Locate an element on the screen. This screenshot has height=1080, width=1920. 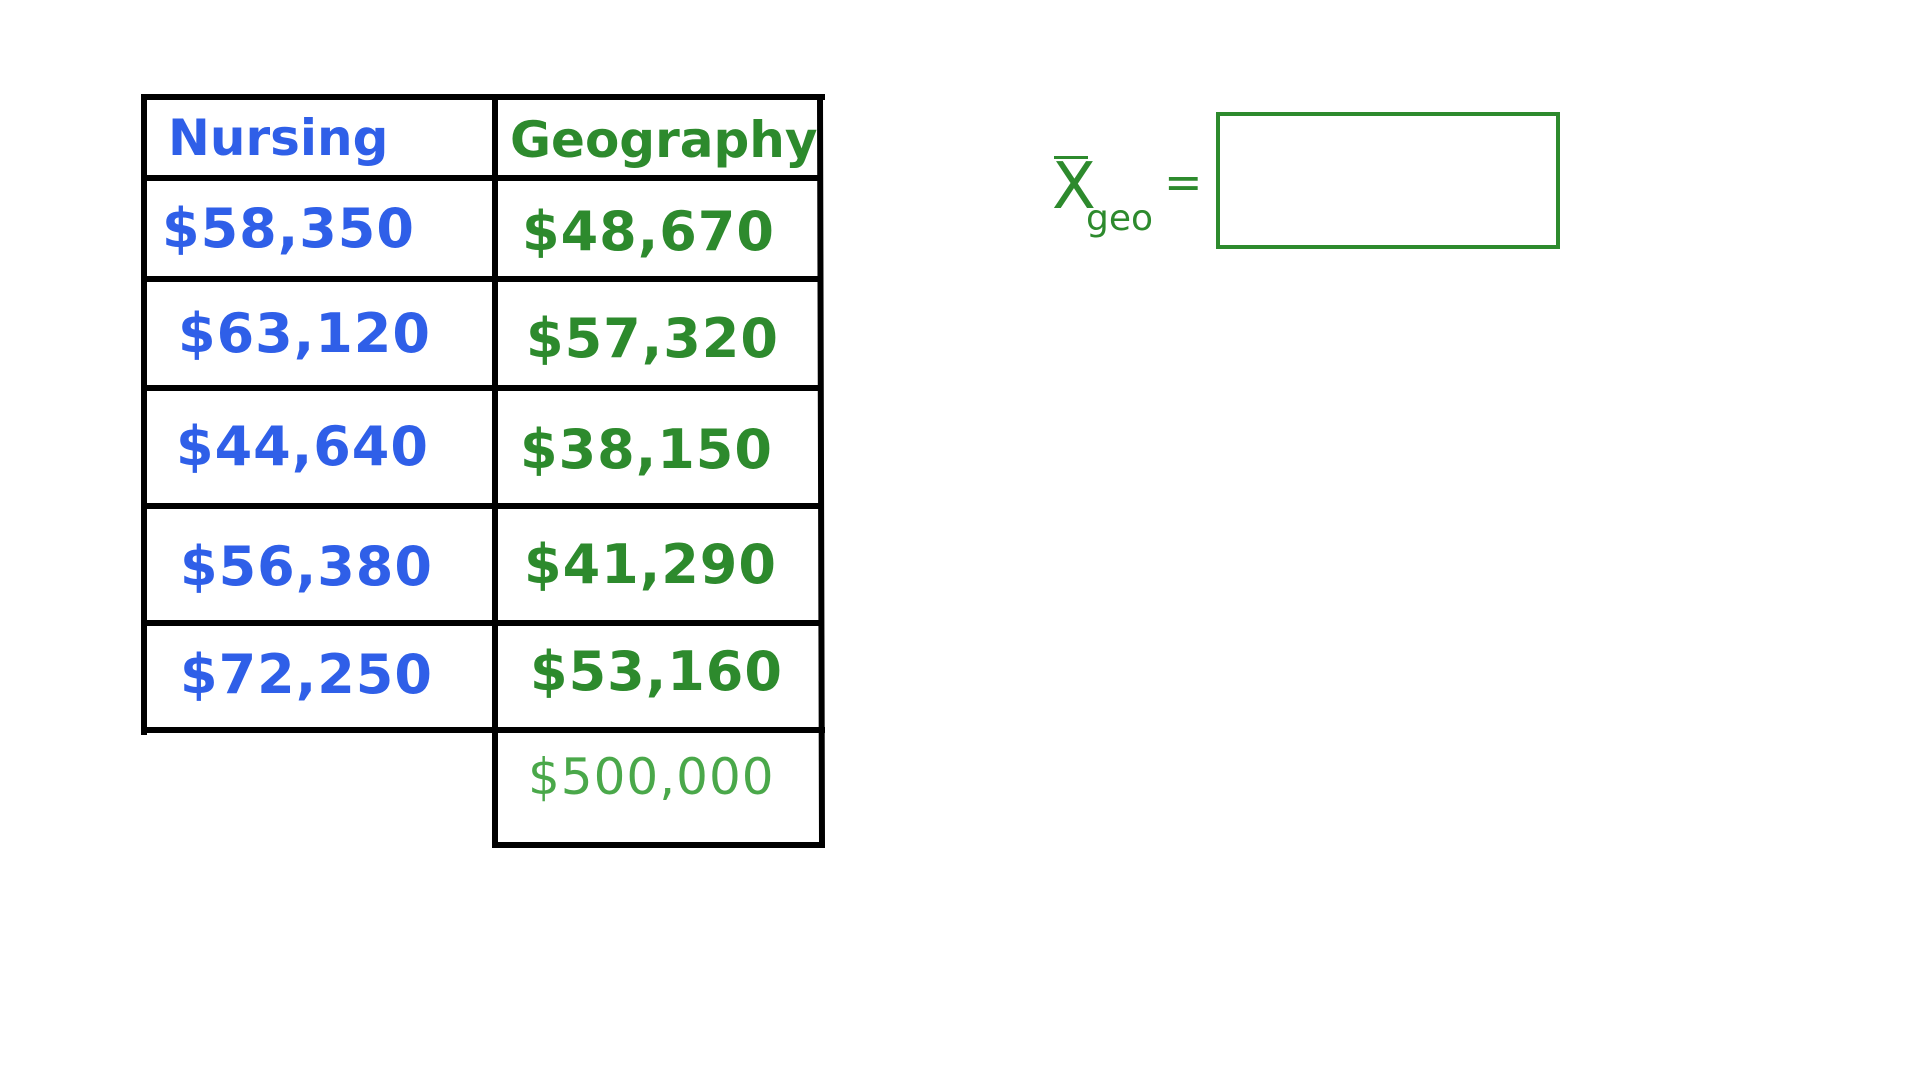
geography-value-5: $53,160 is located at coordinates (656, 671).